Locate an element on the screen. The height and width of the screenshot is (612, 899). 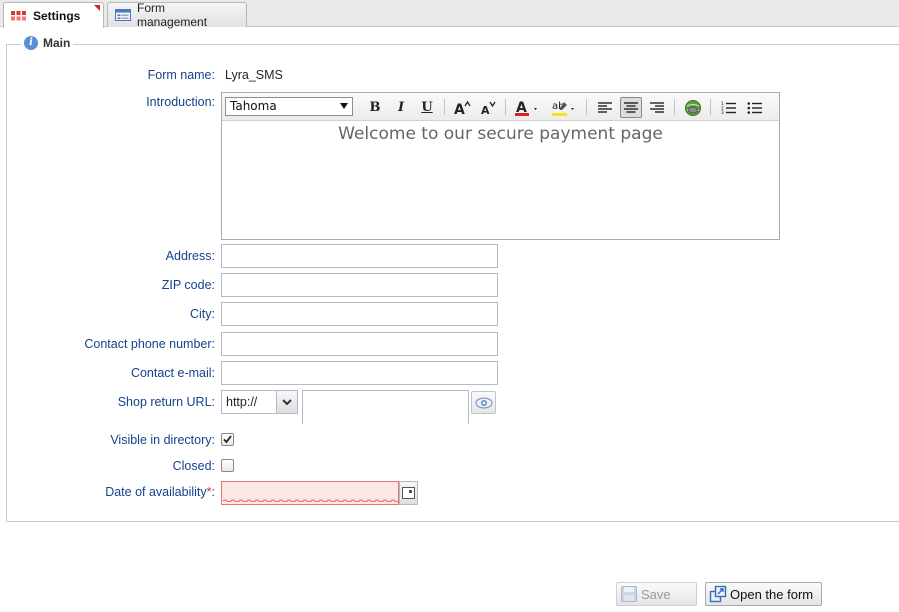
highlight-icon: ab is located at coordinates (563, 108).